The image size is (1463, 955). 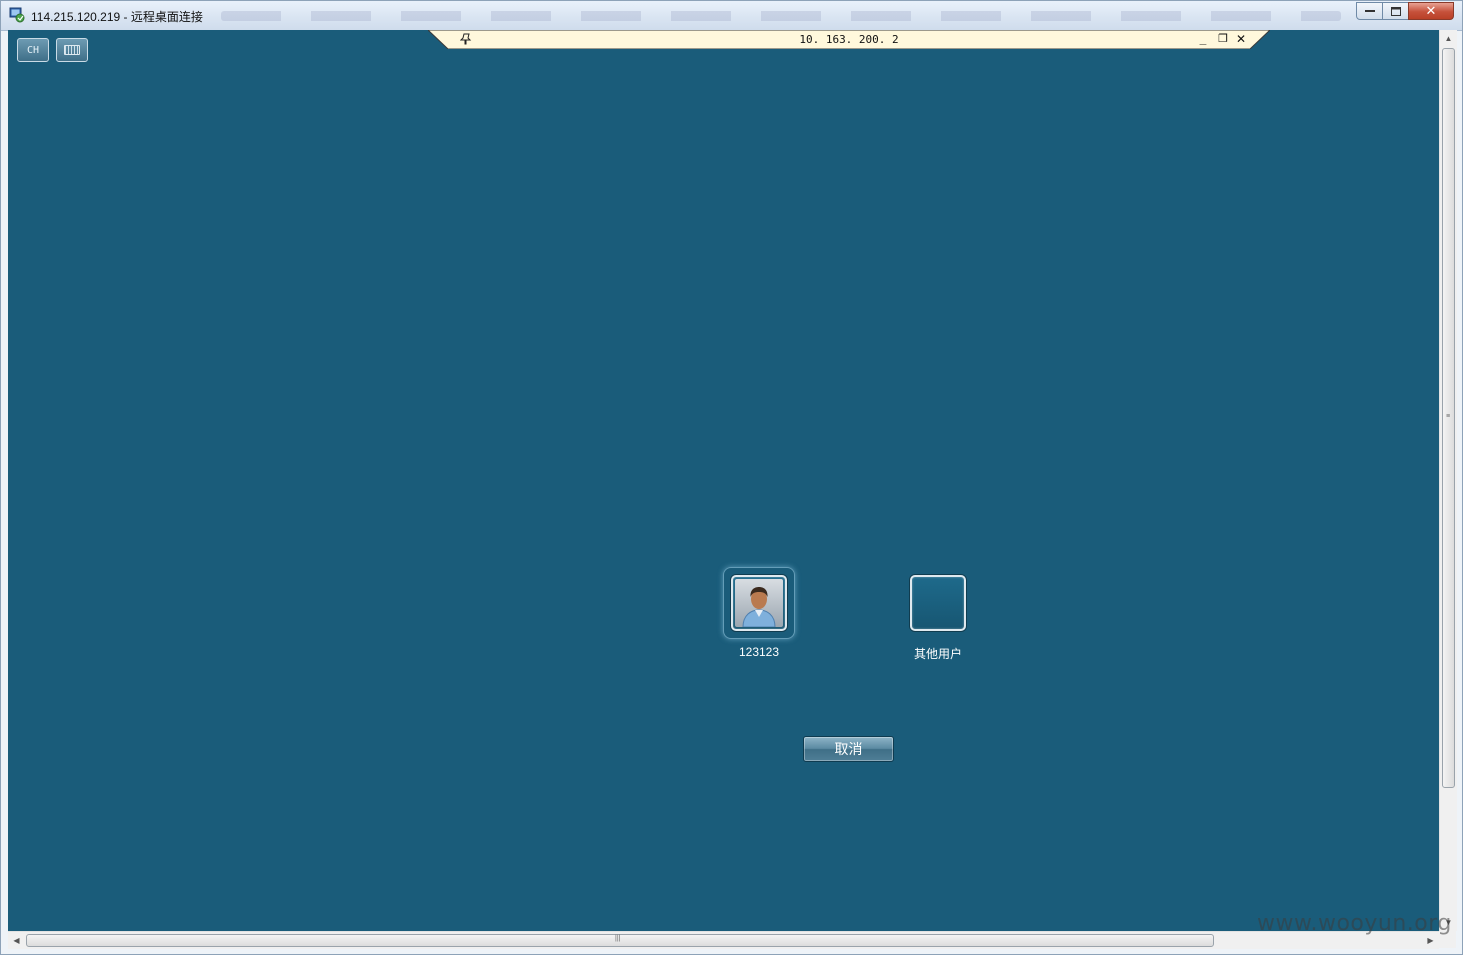 I want to click on grip-icon: |||, so click(x=618, y=938).